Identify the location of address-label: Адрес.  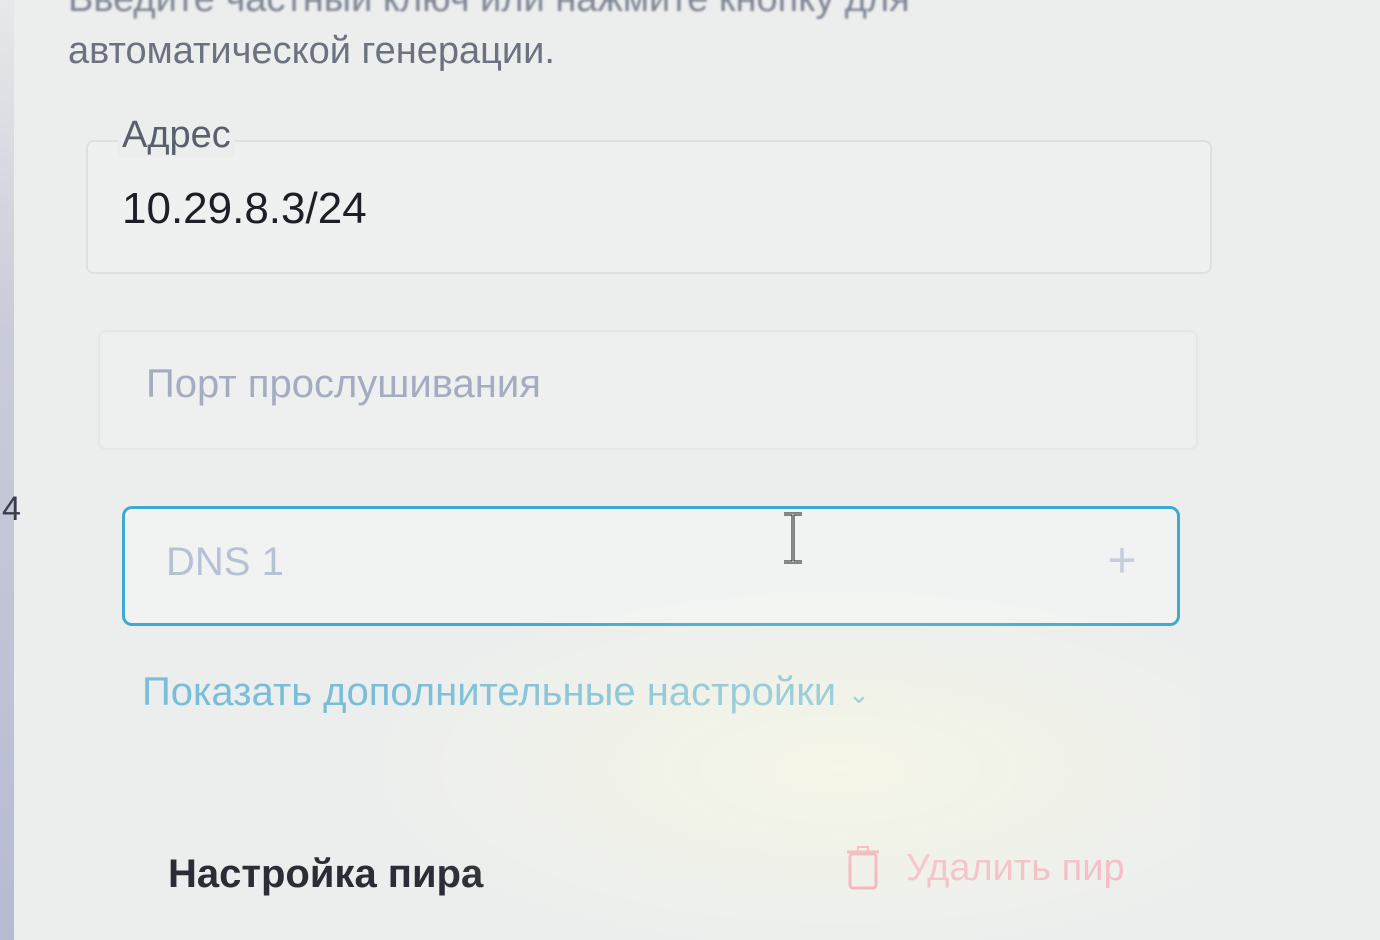
(176, 135).